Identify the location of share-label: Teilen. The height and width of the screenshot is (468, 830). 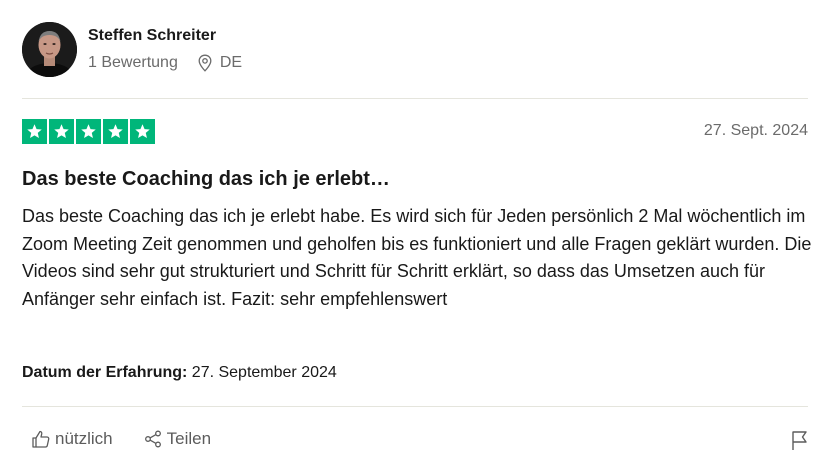
(189, 438).